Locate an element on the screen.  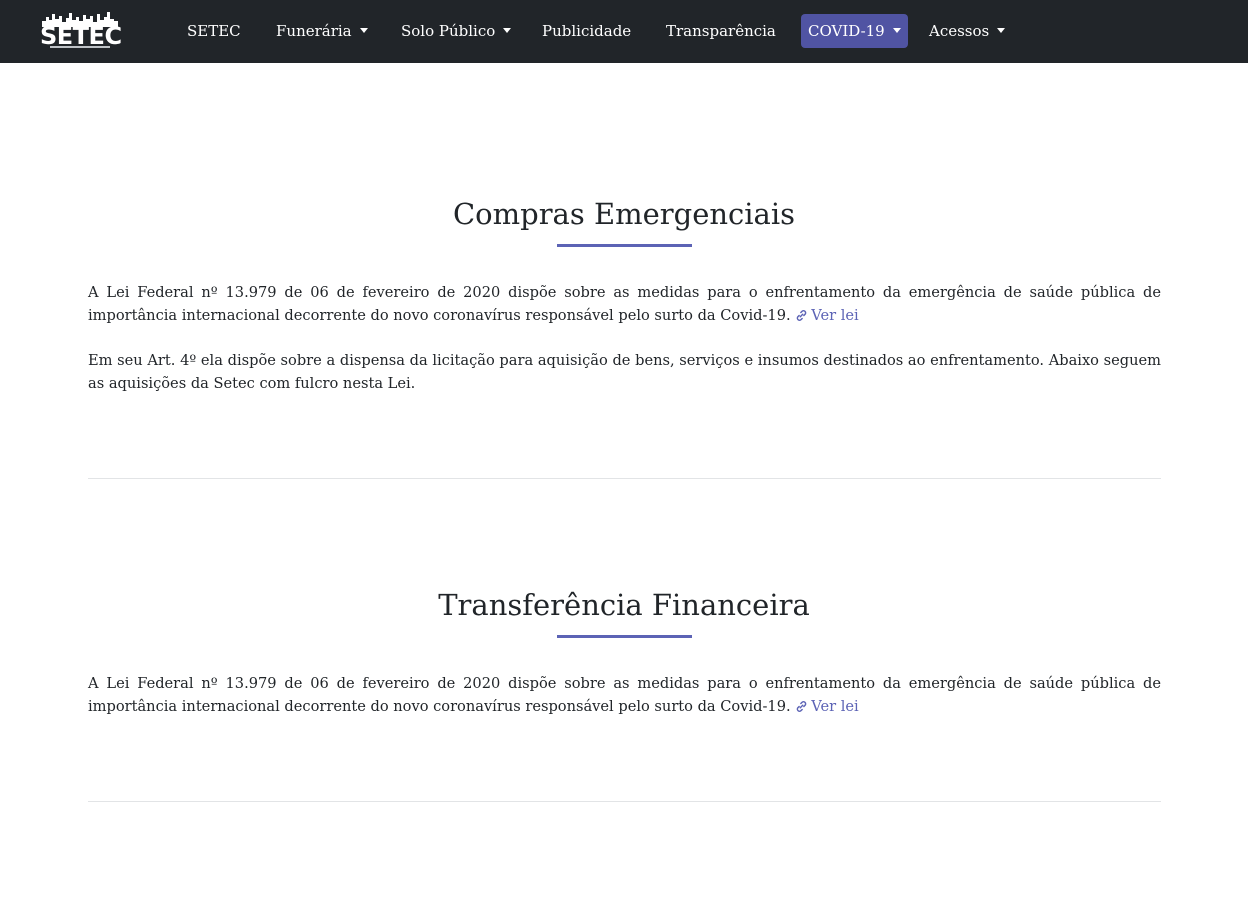
nav-item-acessos: Acessos is located at coordinates (967, 31).